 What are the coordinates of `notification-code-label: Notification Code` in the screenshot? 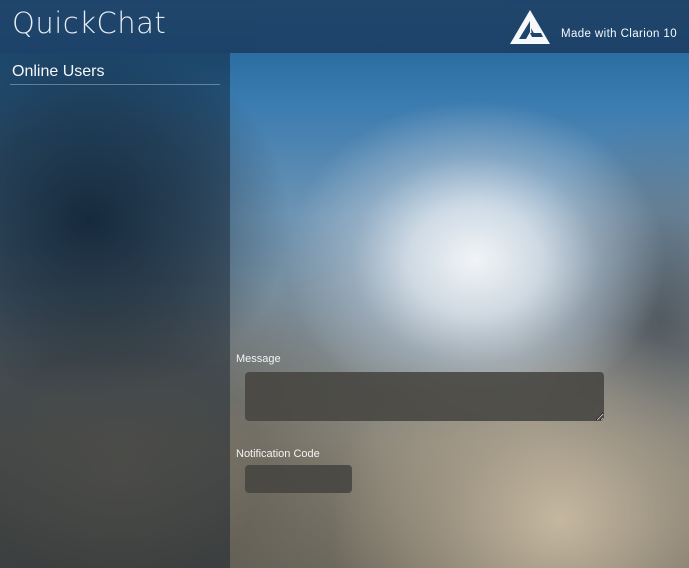 It's located at (278, 454).